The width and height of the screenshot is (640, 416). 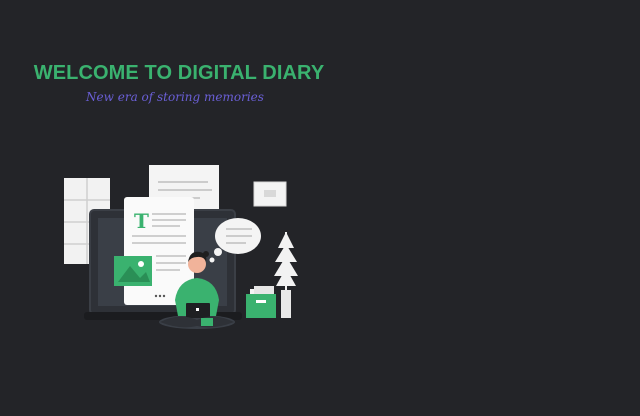 What do you see at coordinates (181, 247) in the screenshot?
I see `hero-illustration: T` at bounding box center [181, 247].